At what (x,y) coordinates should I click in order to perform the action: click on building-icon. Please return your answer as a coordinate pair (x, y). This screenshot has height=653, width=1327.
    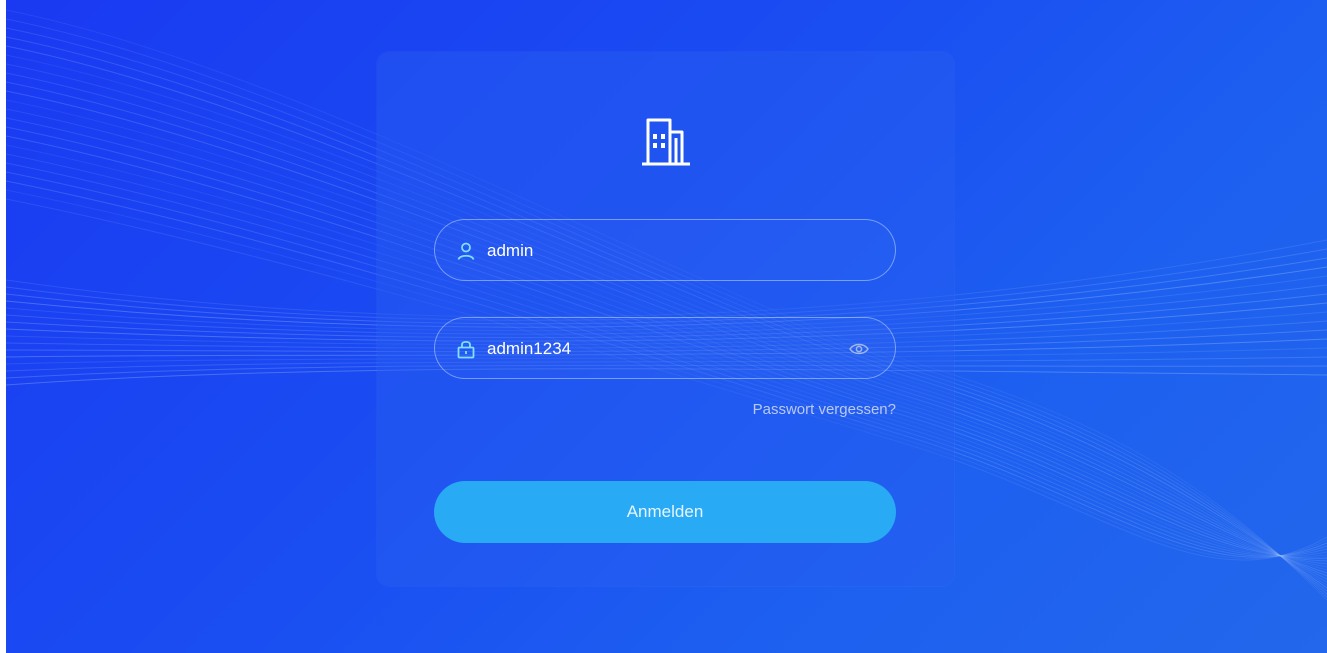
    Looking at the image, I should click on (666, 142).